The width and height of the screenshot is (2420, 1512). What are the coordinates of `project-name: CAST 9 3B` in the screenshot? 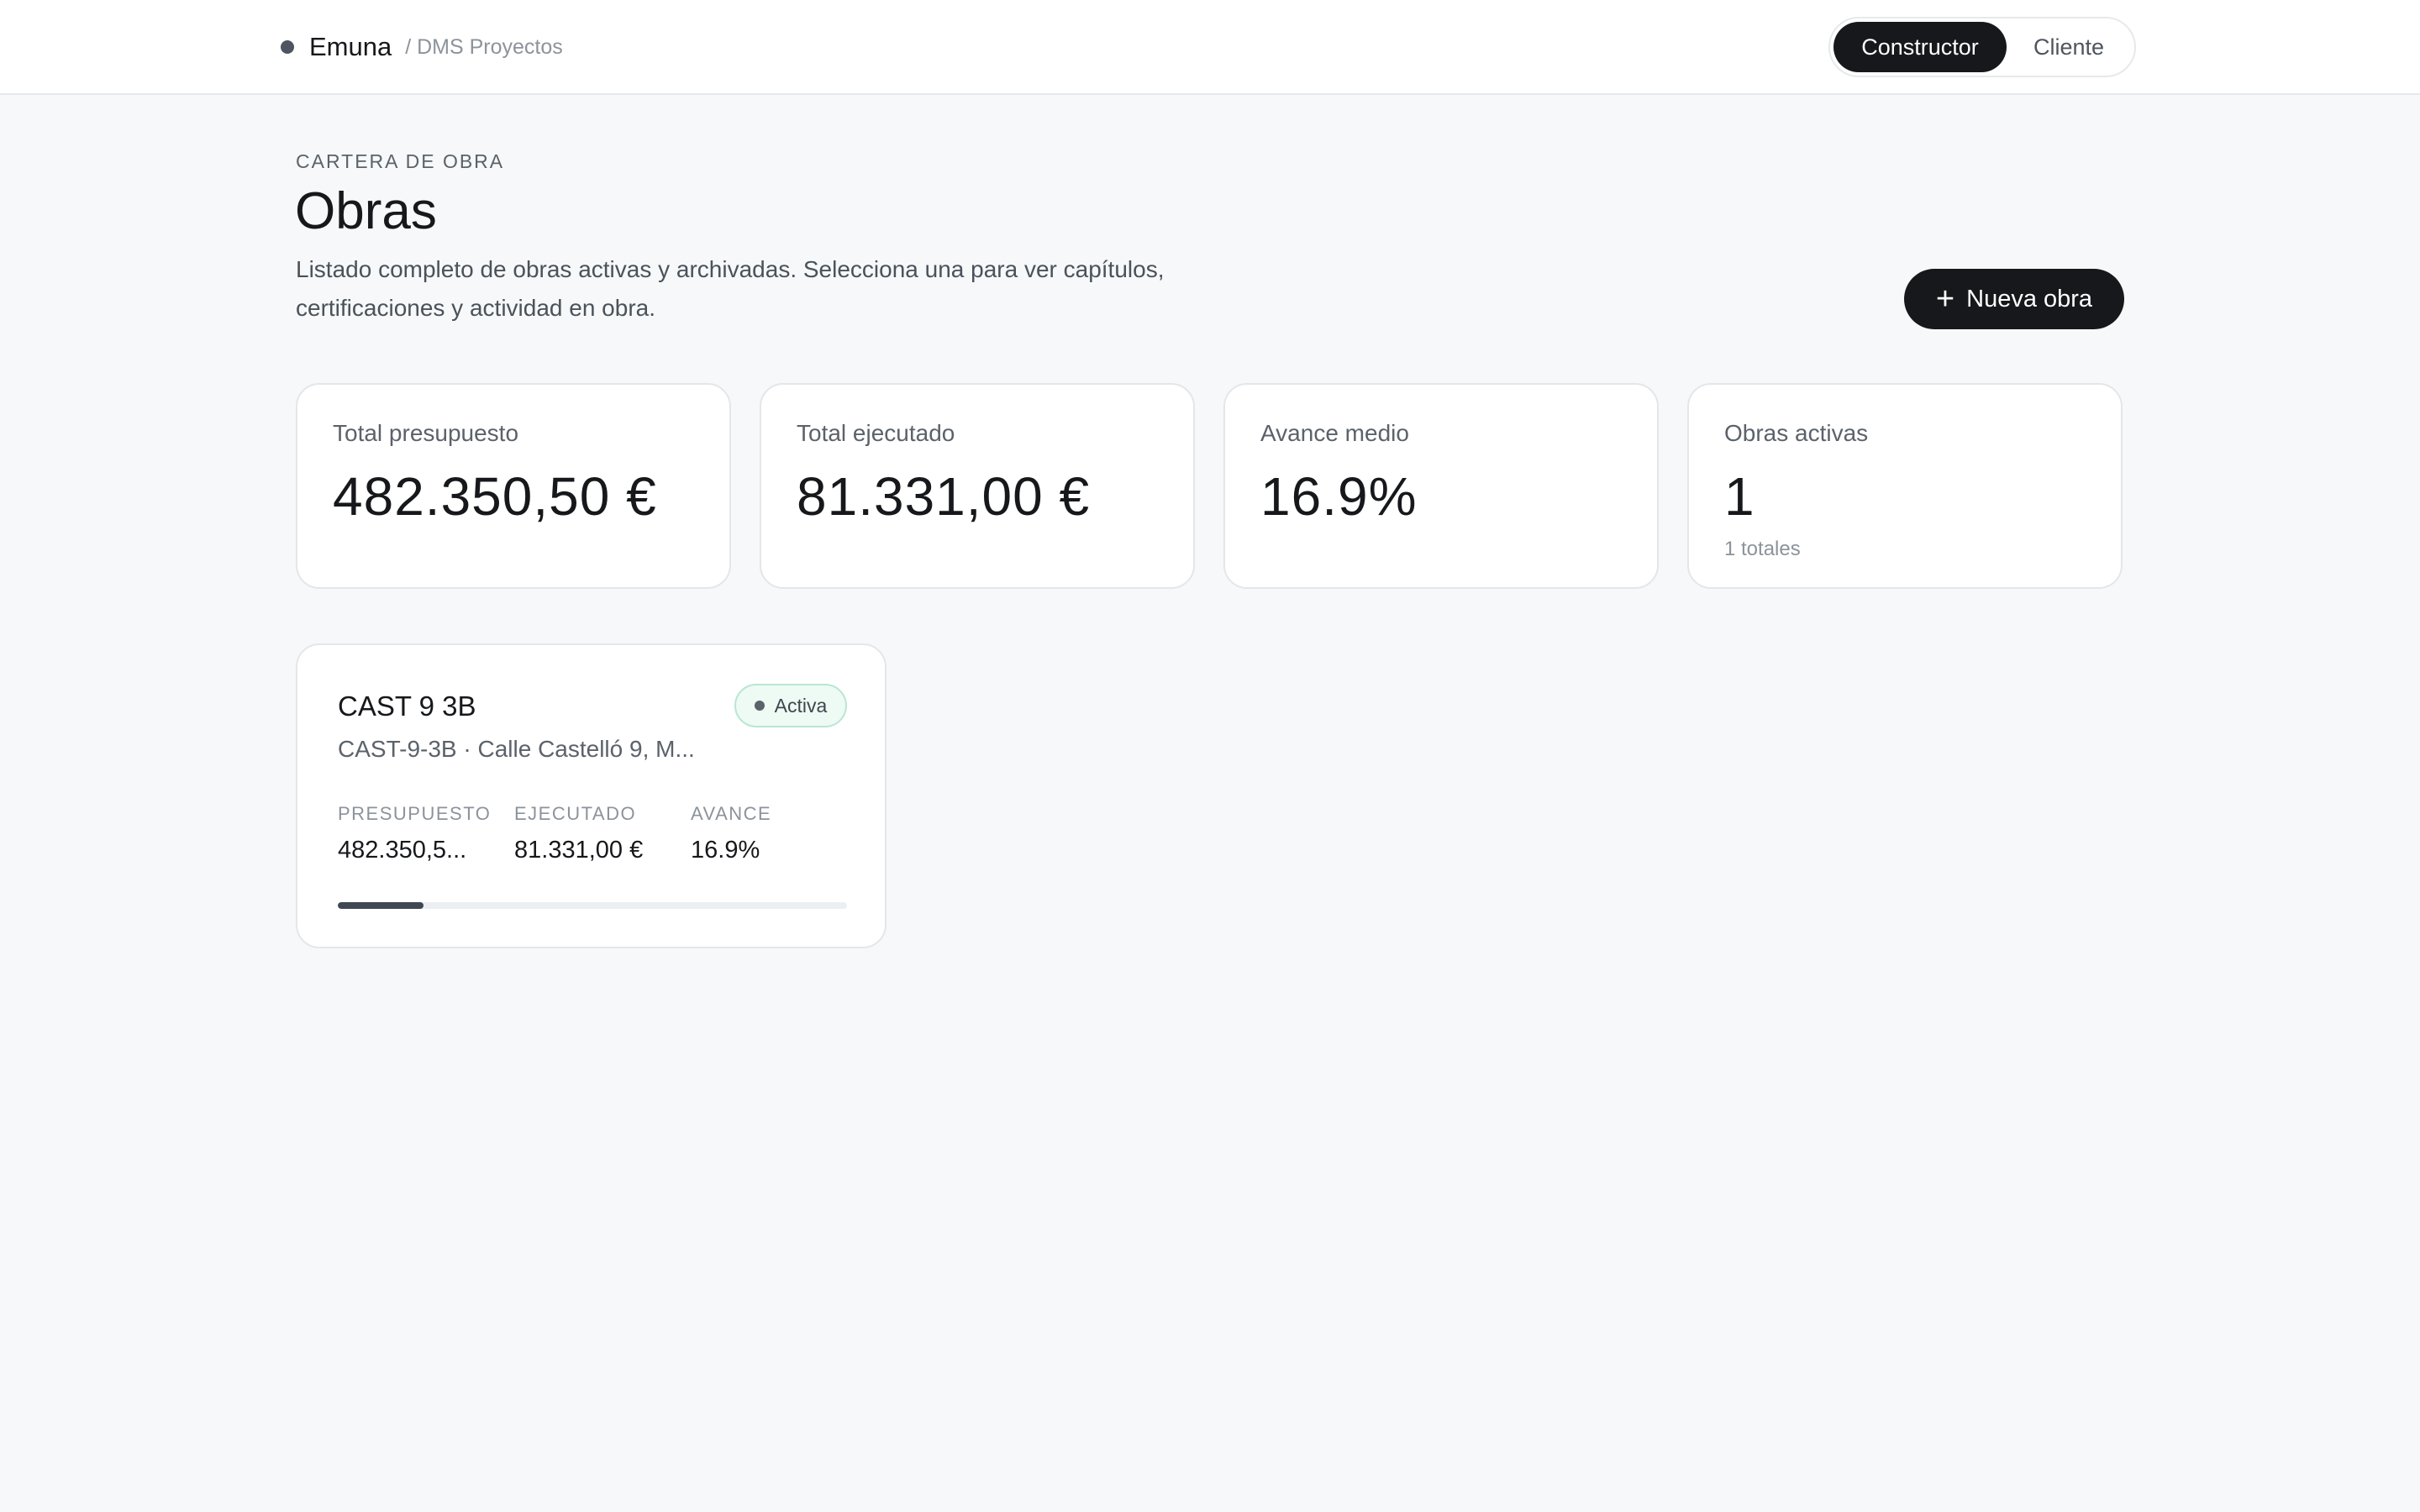 It's located at (407, 706).